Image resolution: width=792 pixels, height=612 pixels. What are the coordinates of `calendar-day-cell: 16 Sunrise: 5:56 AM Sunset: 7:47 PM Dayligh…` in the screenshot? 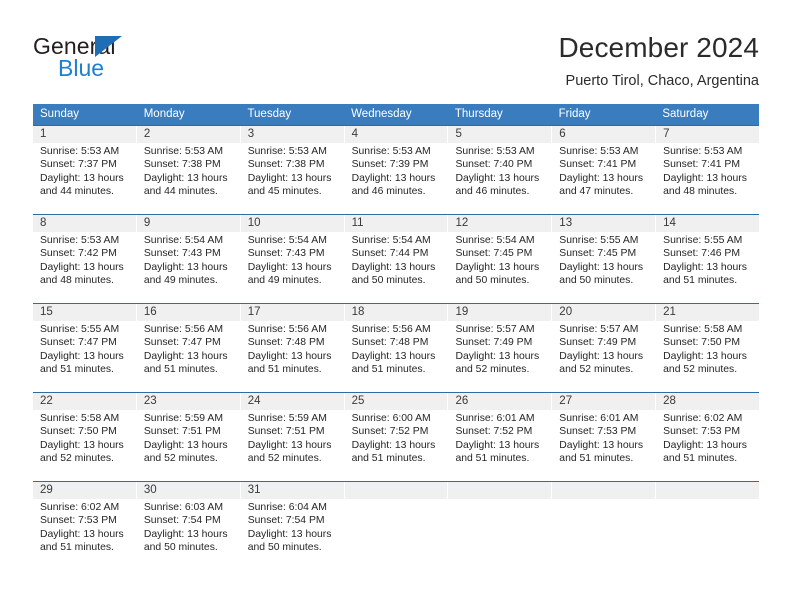 It's located at (189, 348).